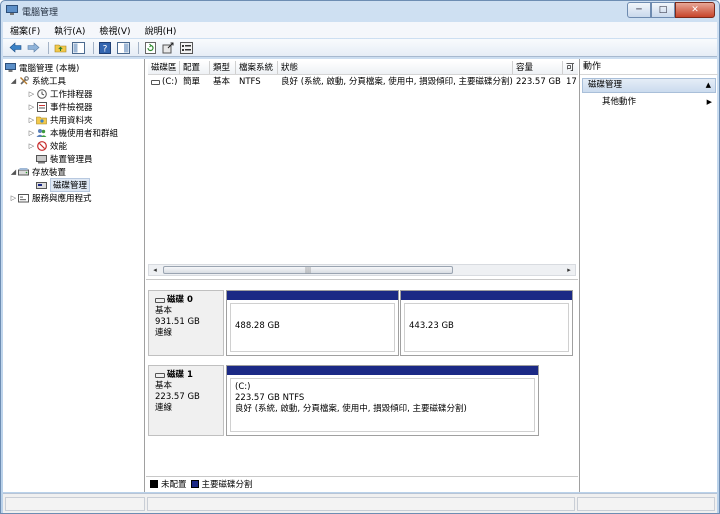 This screenshot has width=720, height=514. What do you see at coordinates (362, 483) in the screenshot?
I see `legend: 未配置 主要磁碟分割` at bounding box center [362, 483].